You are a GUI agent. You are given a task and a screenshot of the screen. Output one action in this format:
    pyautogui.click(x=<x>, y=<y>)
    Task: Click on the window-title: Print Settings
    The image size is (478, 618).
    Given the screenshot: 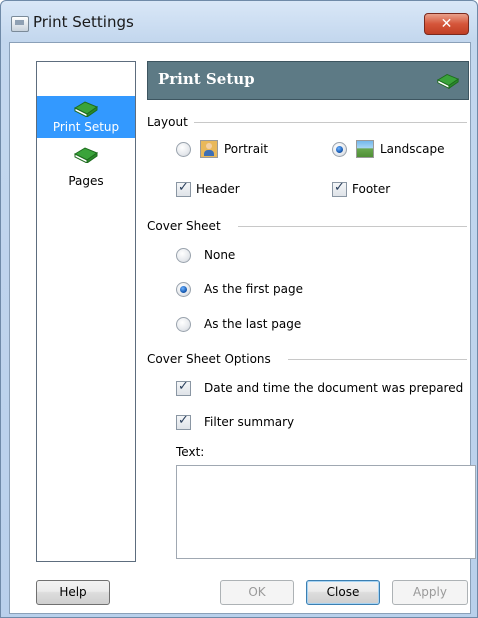 What is the action you would take?
    pyautogui.click(x=83, y=22)
    